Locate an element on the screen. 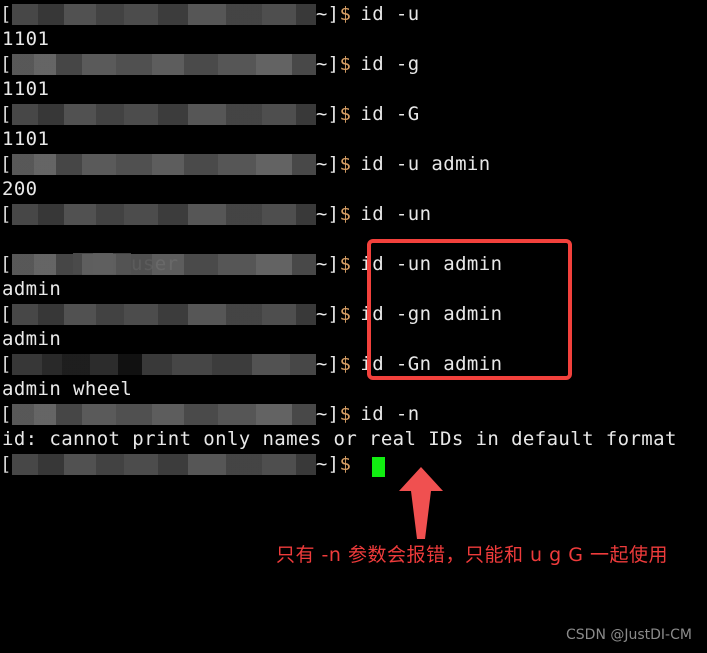  terminal-prompt-line: [ ~] $ id -u is located at coordinates (353, 14).